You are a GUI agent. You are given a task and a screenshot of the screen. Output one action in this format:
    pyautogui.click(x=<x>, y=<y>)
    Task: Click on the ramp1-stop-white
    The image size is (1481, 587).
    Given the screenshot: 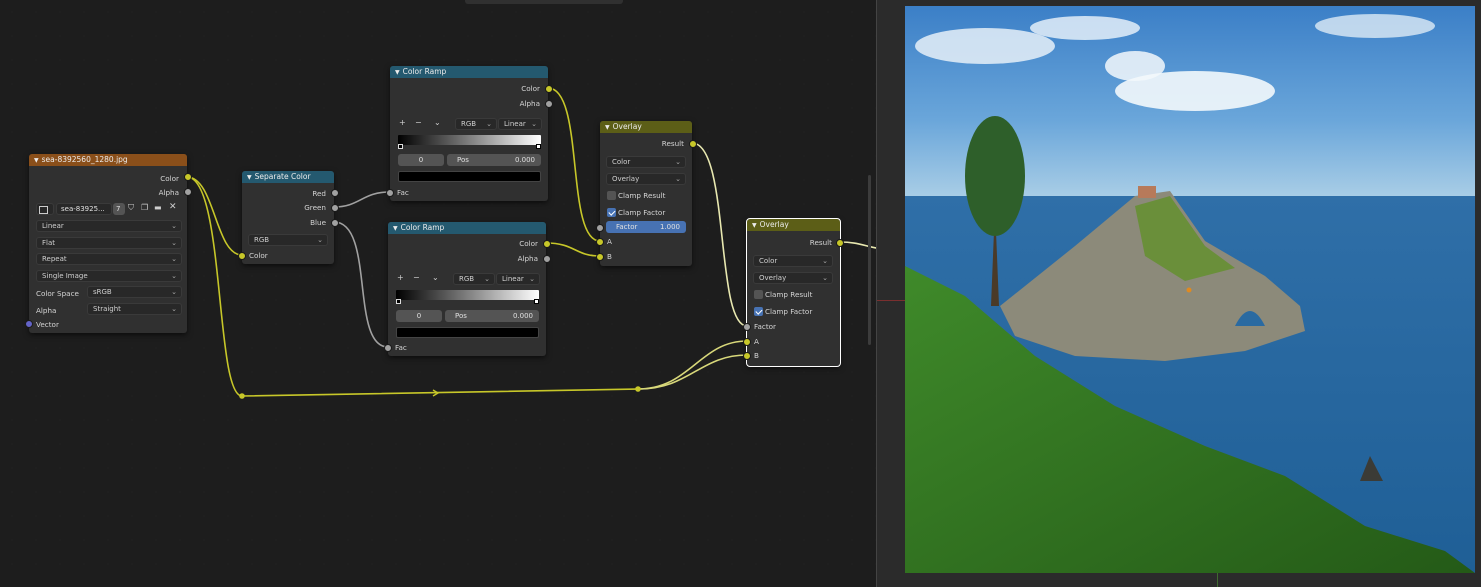 What is the action you would take?
    pyautogui.click(x=538, y=146)
    